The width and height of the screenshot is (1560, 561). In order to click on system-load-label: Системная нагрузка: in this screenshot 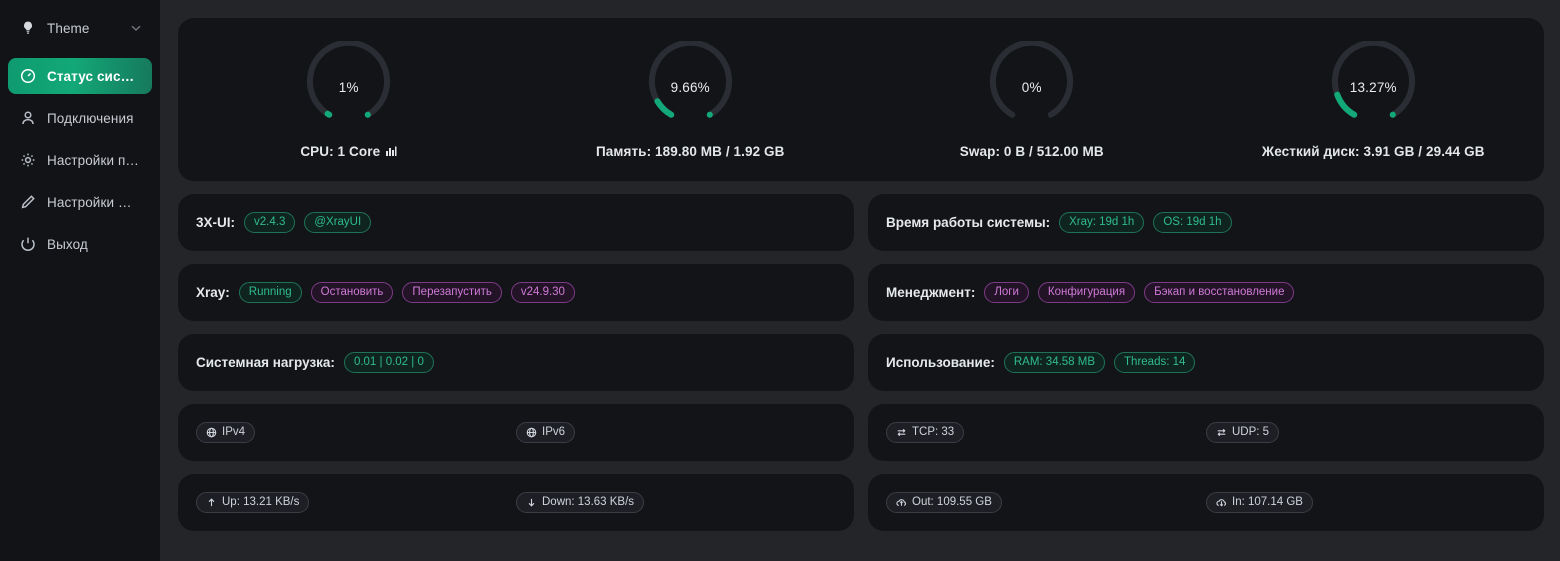, I will do `click(265, 362)`.